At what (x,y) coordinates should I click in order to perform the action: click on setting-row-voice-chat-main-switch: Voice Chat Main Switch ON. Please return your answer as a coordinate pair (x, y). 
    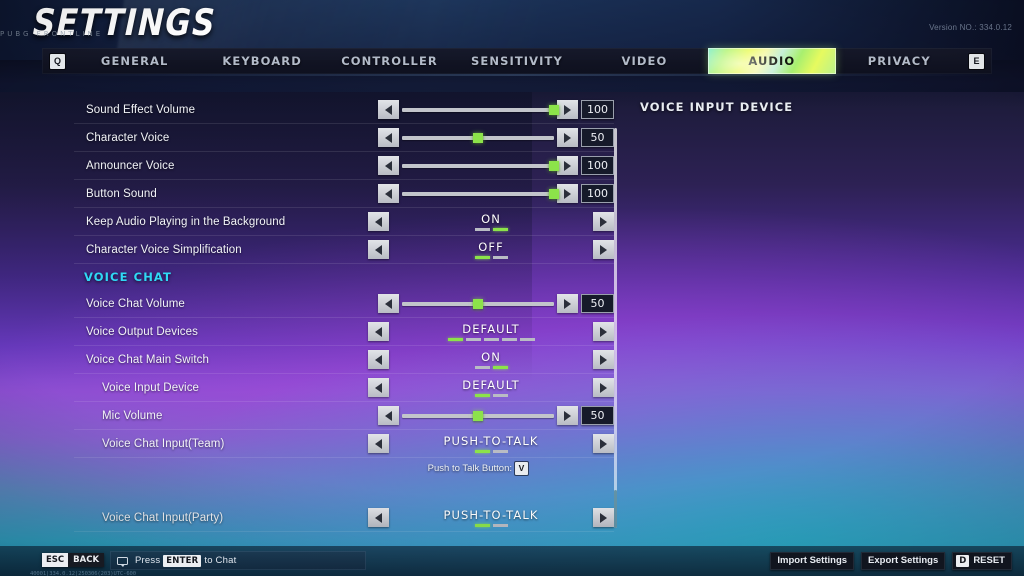
    Looking at the image, I should click on (344, 360).